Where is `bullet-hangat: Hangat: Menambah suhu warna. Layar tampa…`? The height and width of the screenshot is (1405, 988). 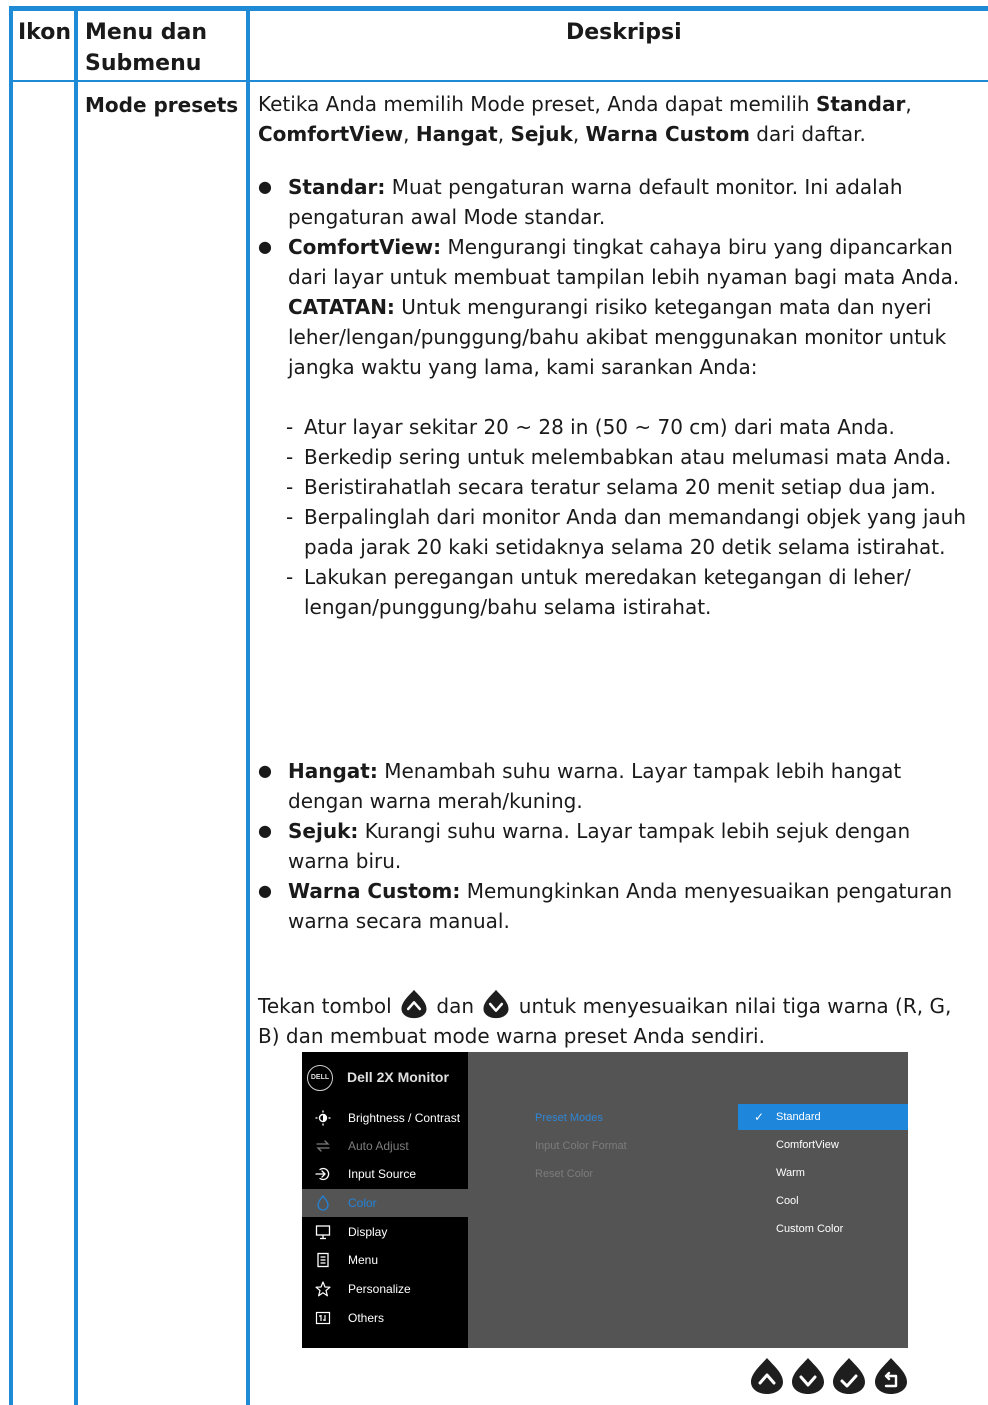 bullet-hangat: Hangat: Menambah suhu warna. Layar tampa… is located at coordinates (617, 786).